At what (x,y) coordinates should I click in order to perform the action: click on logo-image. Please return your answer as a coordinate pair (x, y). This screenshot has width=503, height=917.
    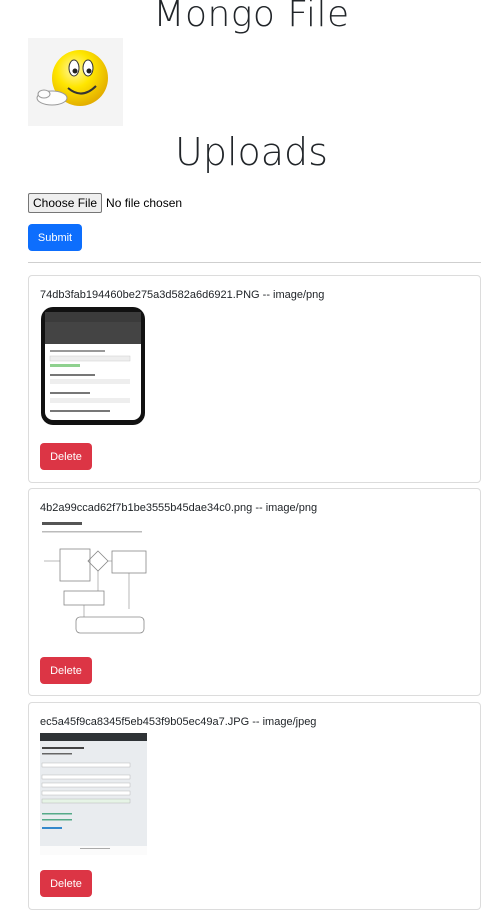
    Looking at the image, I should click on (75, 82).